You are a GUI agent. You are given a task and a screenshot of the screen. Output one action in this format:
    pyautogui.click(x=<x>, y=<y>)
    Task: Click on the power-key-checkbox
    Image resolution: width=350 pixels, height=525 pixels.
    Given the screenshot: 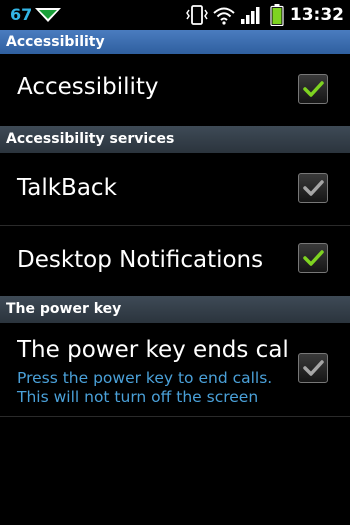 What is the action you would take?
    pyautogui.click(x=313, y=368)
    